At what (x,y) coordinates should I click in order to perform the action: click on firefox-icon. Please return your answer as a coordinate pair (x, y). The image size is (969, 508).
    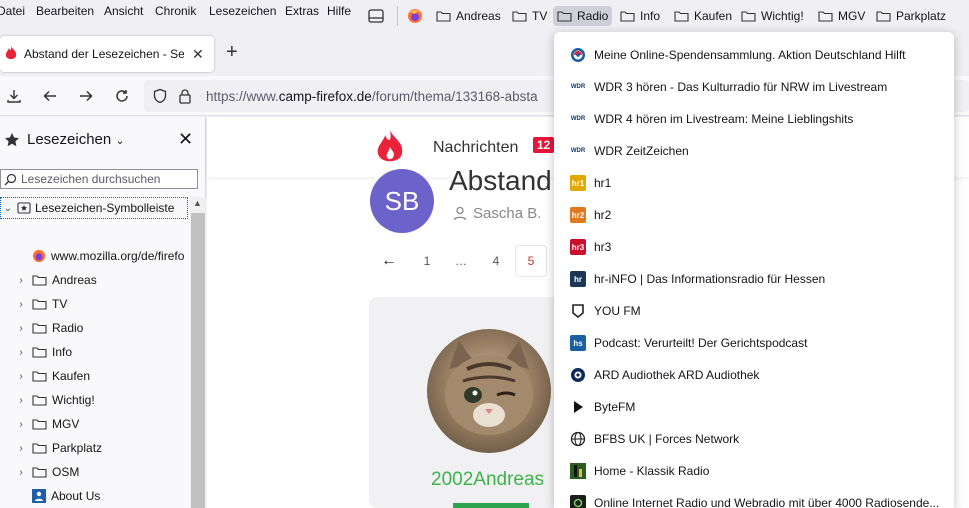
    Looking at the image, I should click on (415, 16).